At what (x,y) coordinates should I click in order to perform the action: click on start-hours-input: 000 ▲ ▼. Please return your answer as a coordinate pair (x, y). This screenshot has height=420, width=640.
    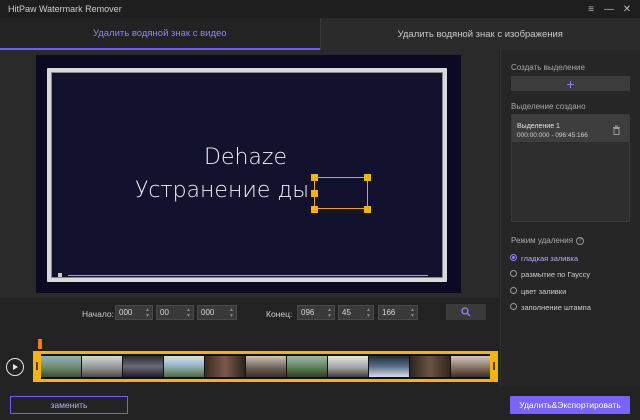
    Looking at the image, I should click on (134, 312).